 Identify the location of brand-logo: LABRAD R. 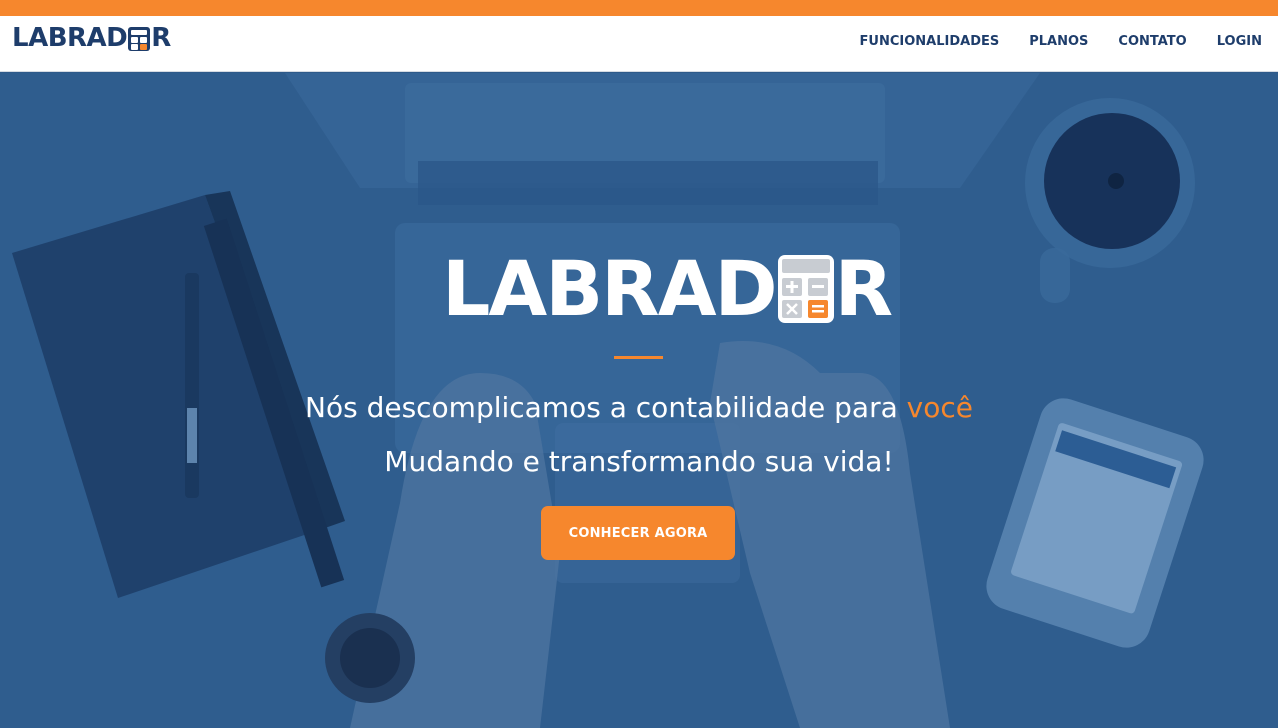
(91, 38).